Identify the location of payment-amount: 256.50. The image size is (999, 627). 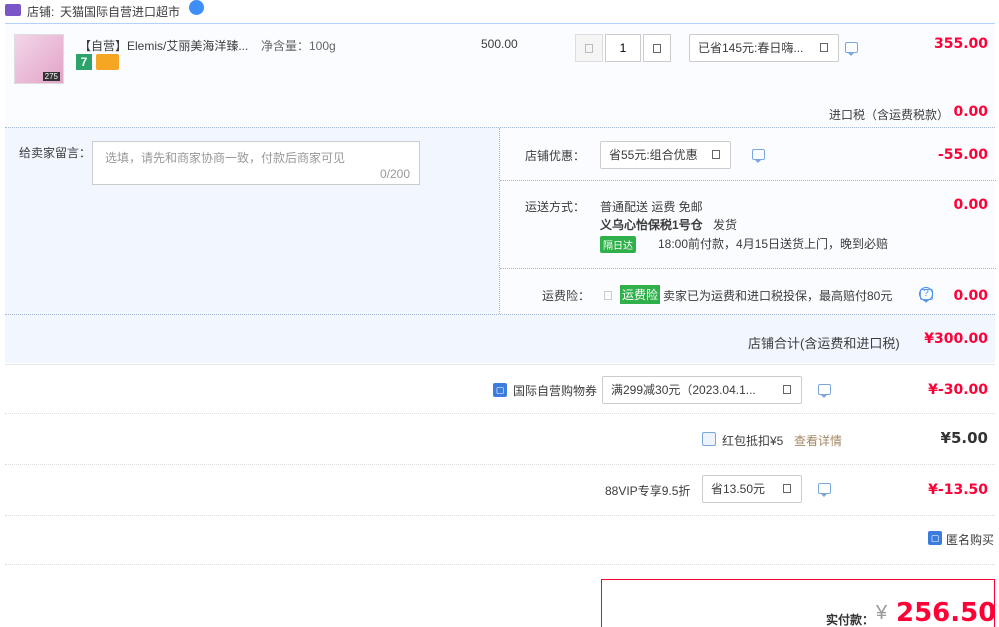
(946, 612).